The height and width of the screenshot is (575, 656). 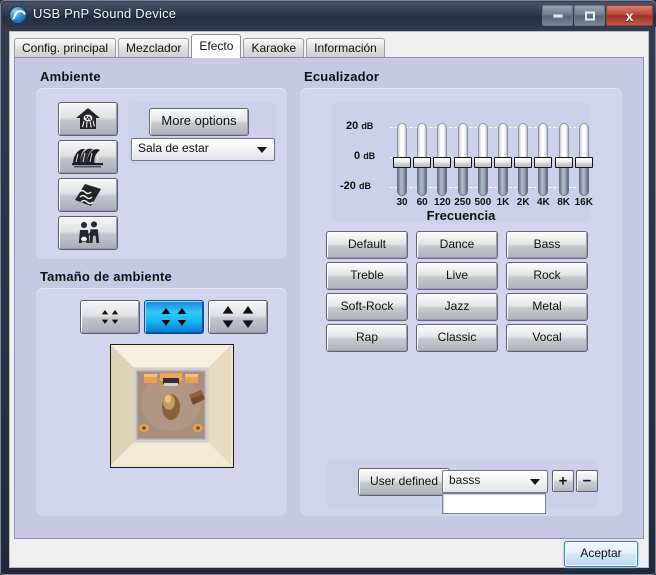 I want to click on more-options-button: More options, so click(x=199, y=122).